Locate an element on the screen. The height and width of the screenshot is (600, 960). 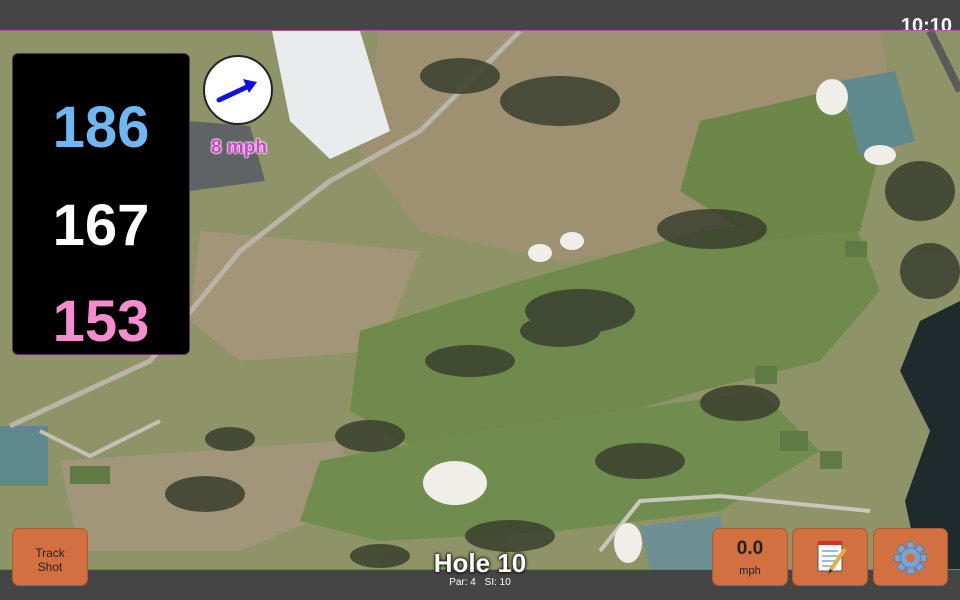
status-bar: 10:10 is located at coordinates (480, 18).